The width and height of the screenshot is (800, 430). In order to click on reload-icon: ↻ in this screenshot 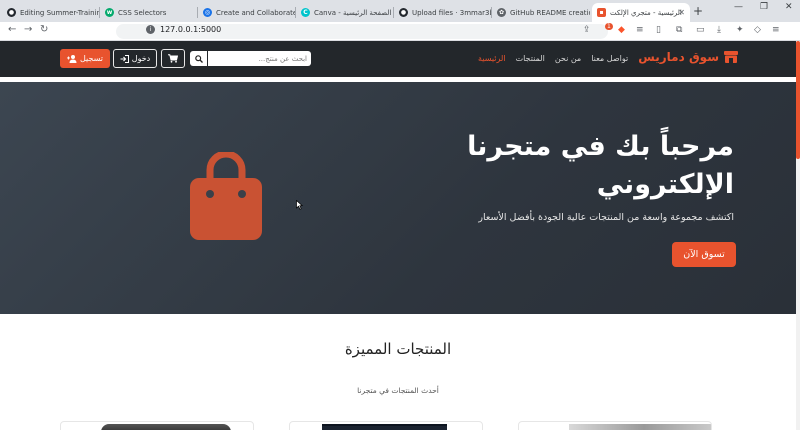, I will do `click(44, 29)`.